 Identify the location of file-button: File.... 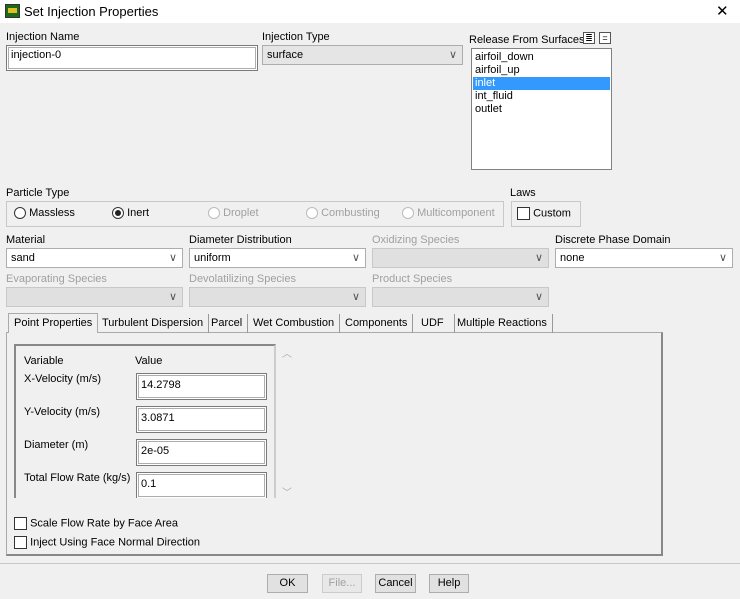
(342, 583).